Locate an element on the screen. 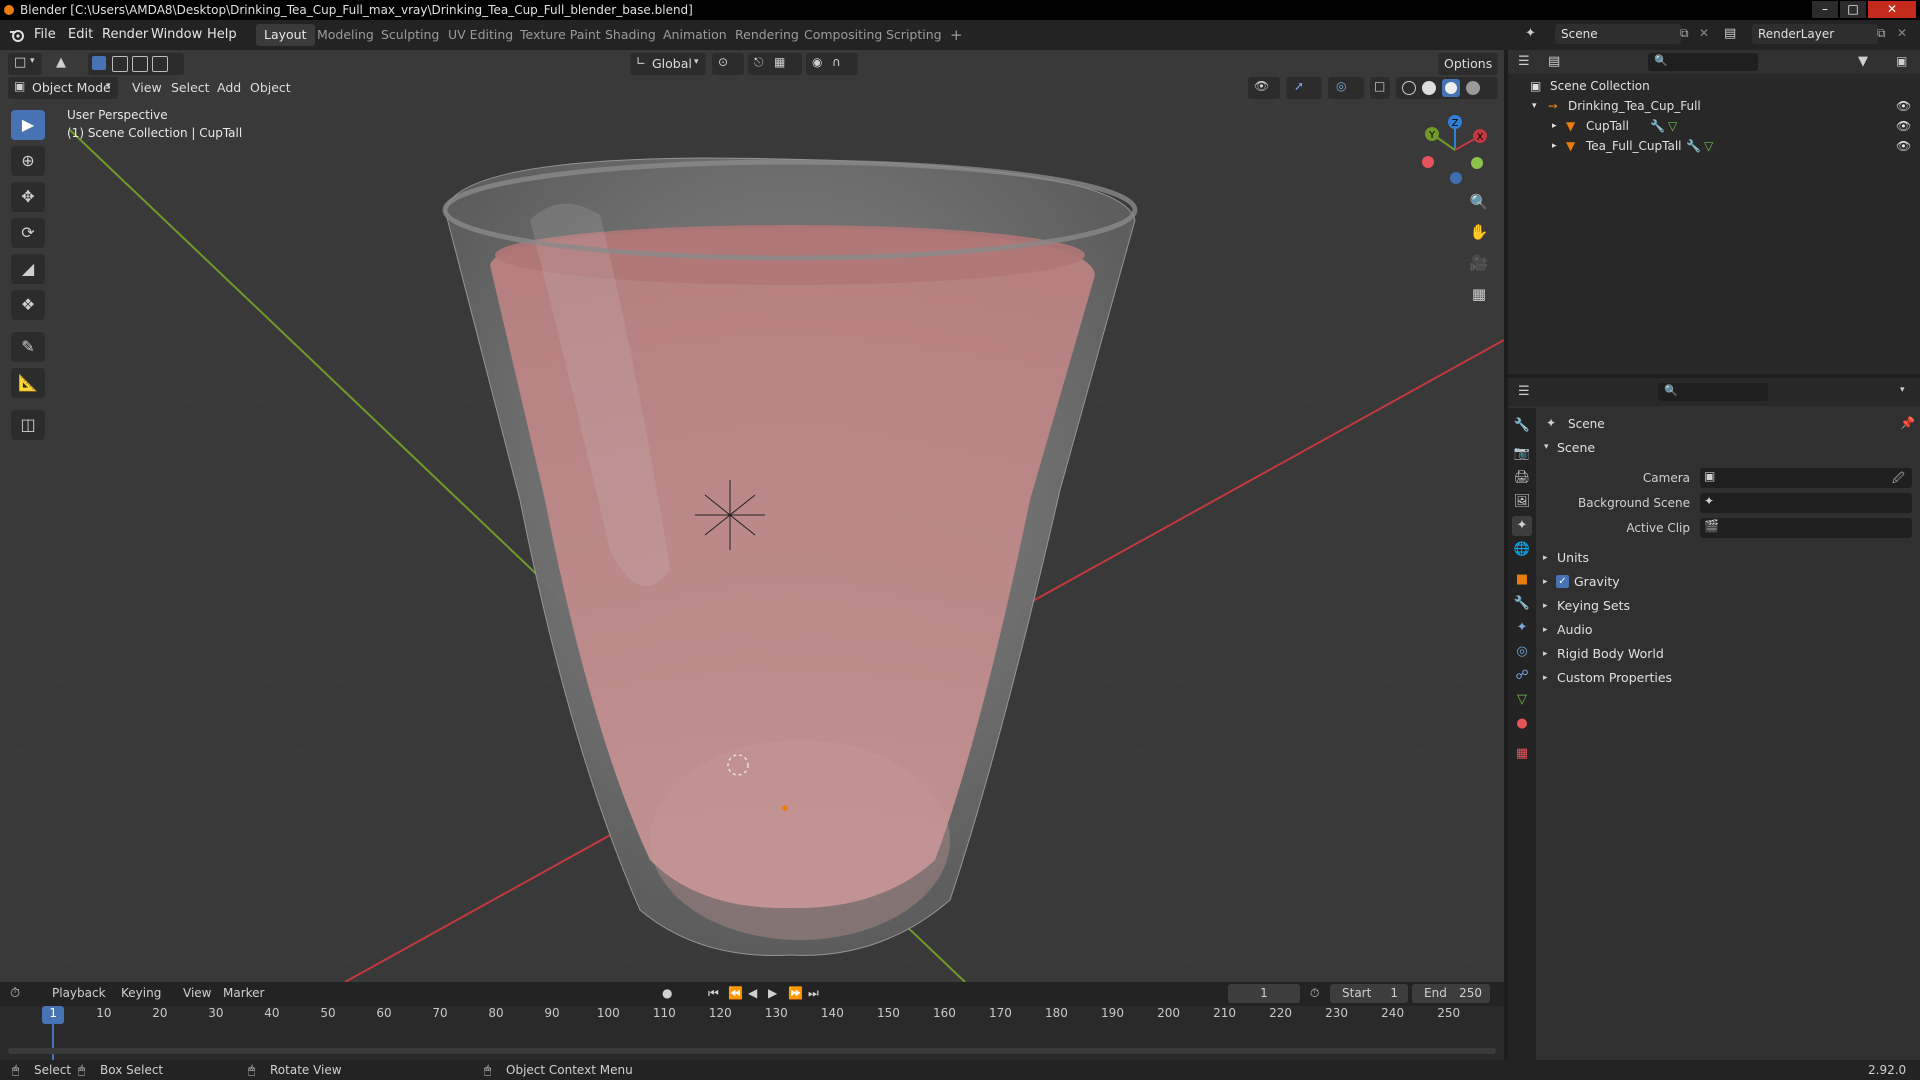 The height and width of the screenshot is (1080, 1920). new-renderlayer-icon: ⧉ is located at coordinates (1881, 33).